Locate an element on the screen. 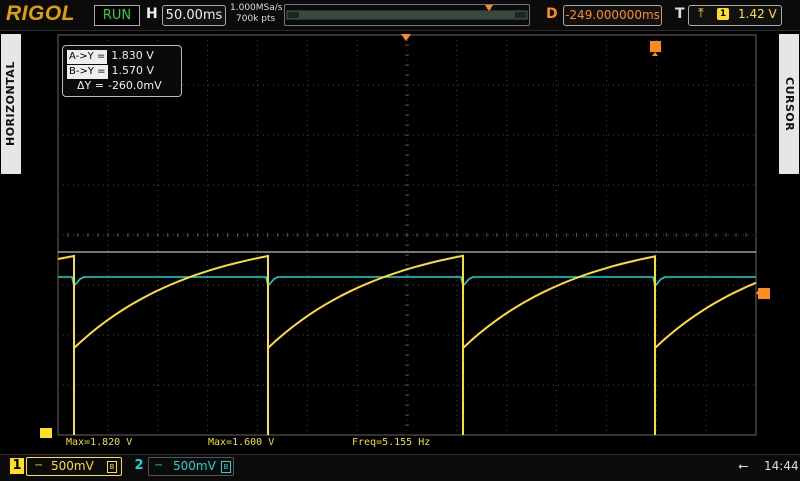 The image size is (800, 481). ch2-settings: ⎓ 500mV B is located at coordinates (191, 466).